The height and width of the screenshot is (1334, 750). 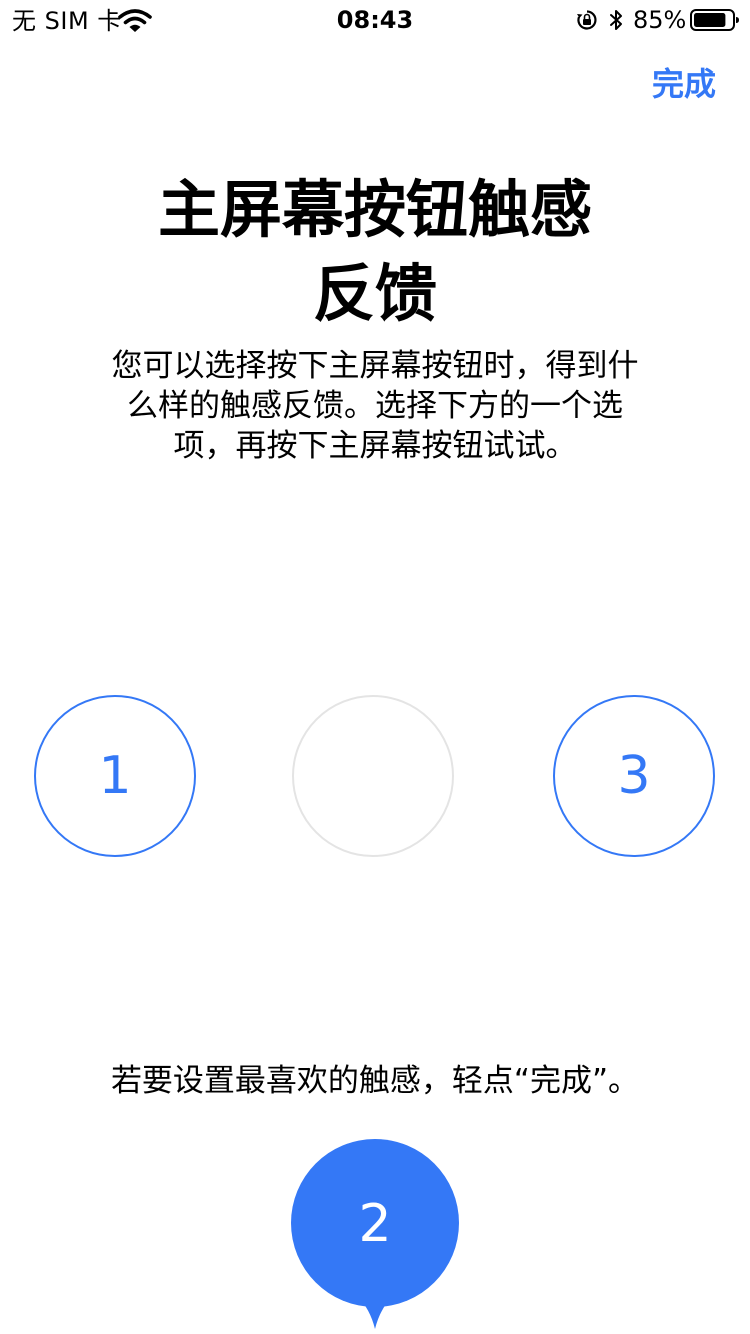 I want to click on selected-option-label: 2, so click(x=375, y=1224).